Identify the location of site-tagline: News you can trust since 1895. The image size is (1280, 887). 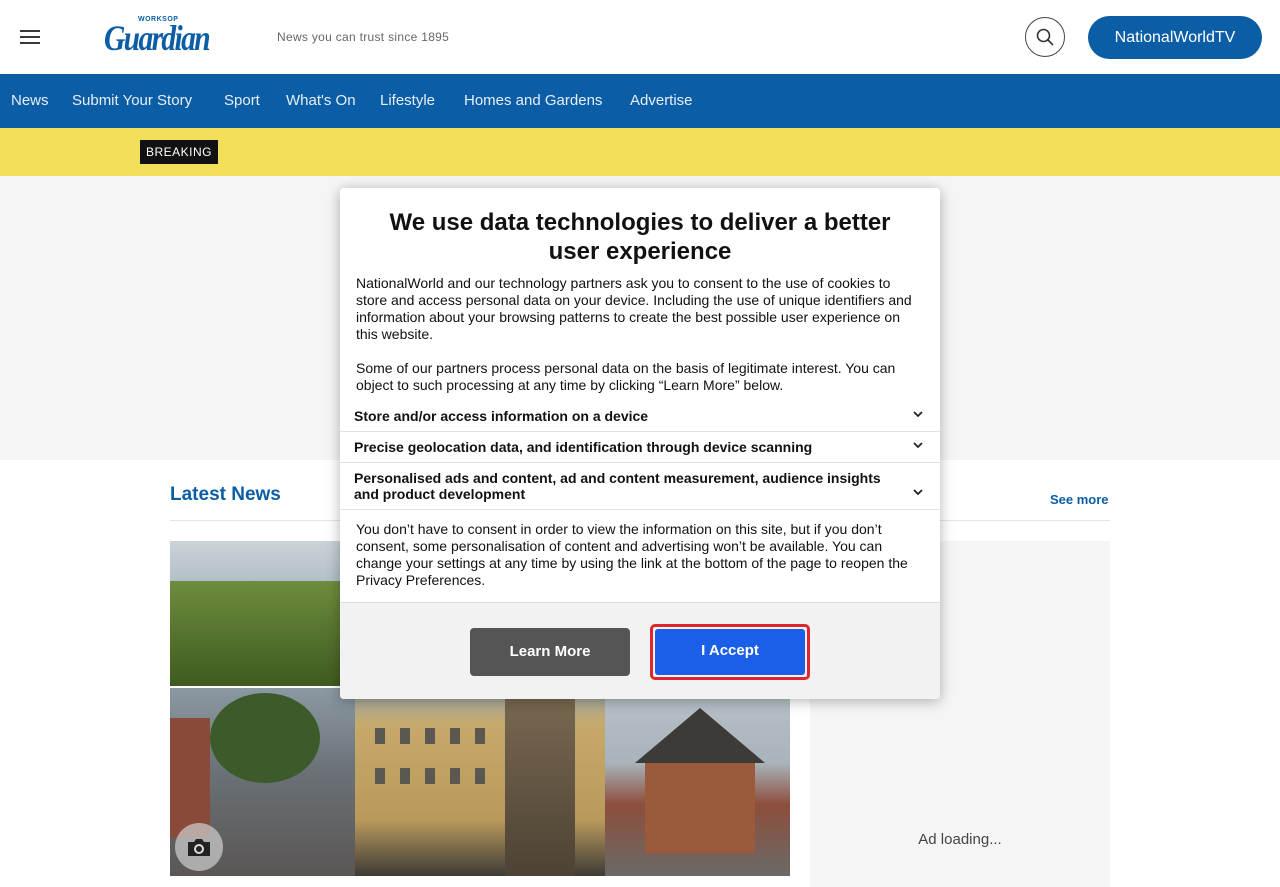
(363, 37).